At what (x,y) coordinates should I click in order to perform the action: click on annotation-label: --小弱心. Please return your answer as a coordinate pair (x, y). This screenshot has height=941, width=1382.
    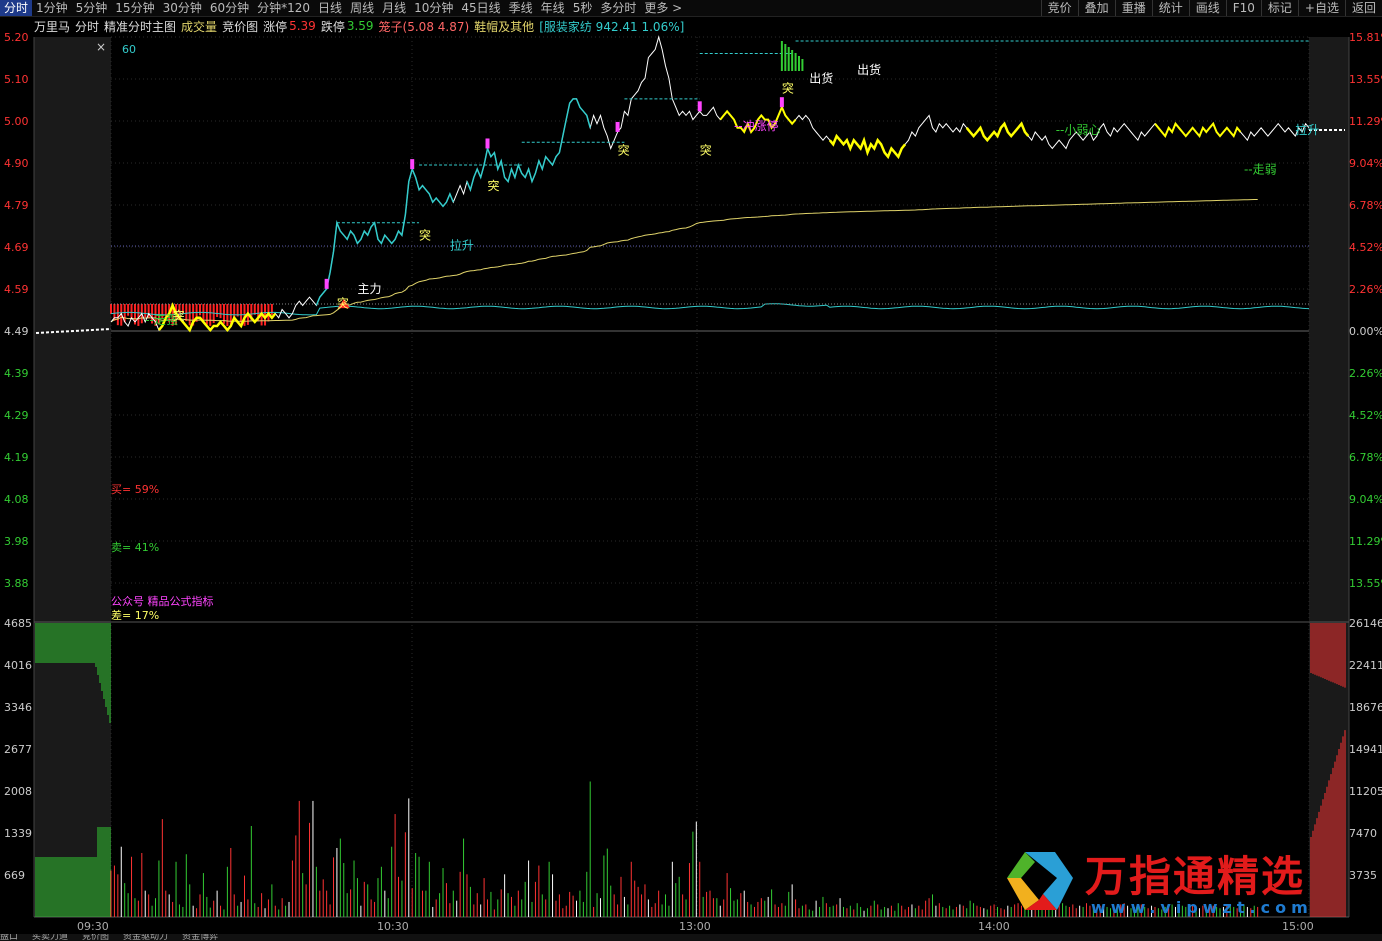
    Looking at the image, I should click on (1078, 130).